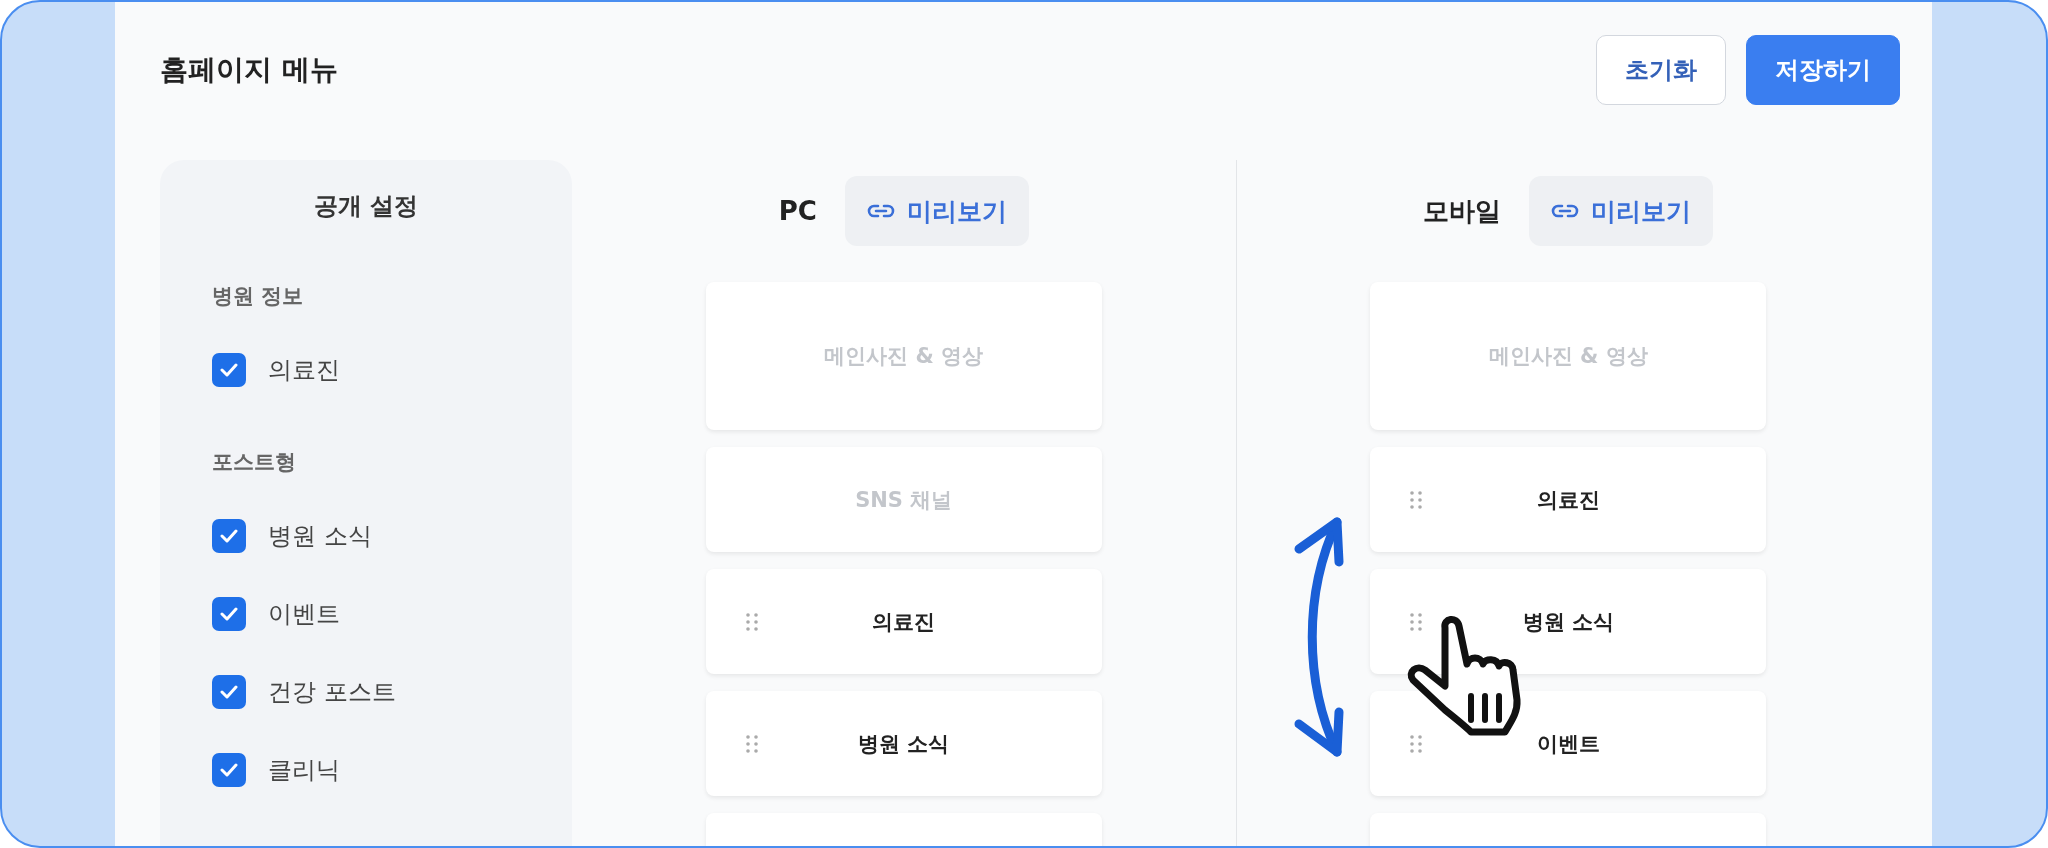 The width and height of the screenshot is (2048, 848). I want to click on card-label: SNS 채널, so click(904, 500).